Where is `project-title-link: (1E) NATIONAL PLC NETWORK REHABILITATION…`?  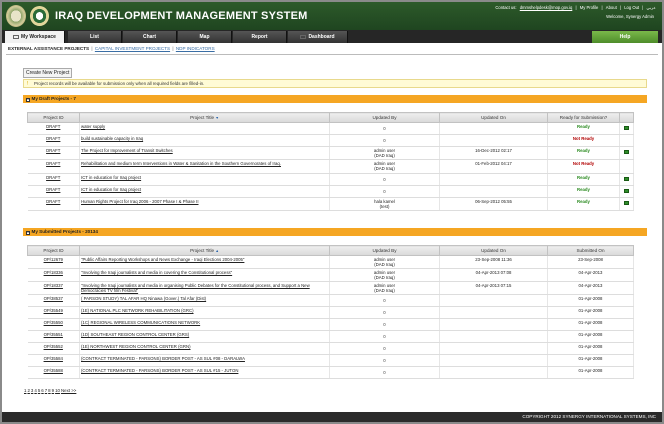
project-title-link: (1E) NATIONAL PLC NETWORK REHABILITATION… is located at coordinates (137, 310).